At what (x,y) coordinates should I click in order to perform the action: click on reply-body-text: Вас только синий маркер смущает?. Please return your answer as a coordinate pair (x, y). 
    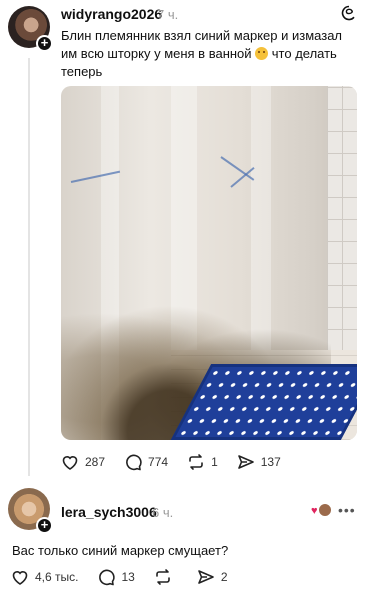
    Looking at the image, I should click on (120, 550).